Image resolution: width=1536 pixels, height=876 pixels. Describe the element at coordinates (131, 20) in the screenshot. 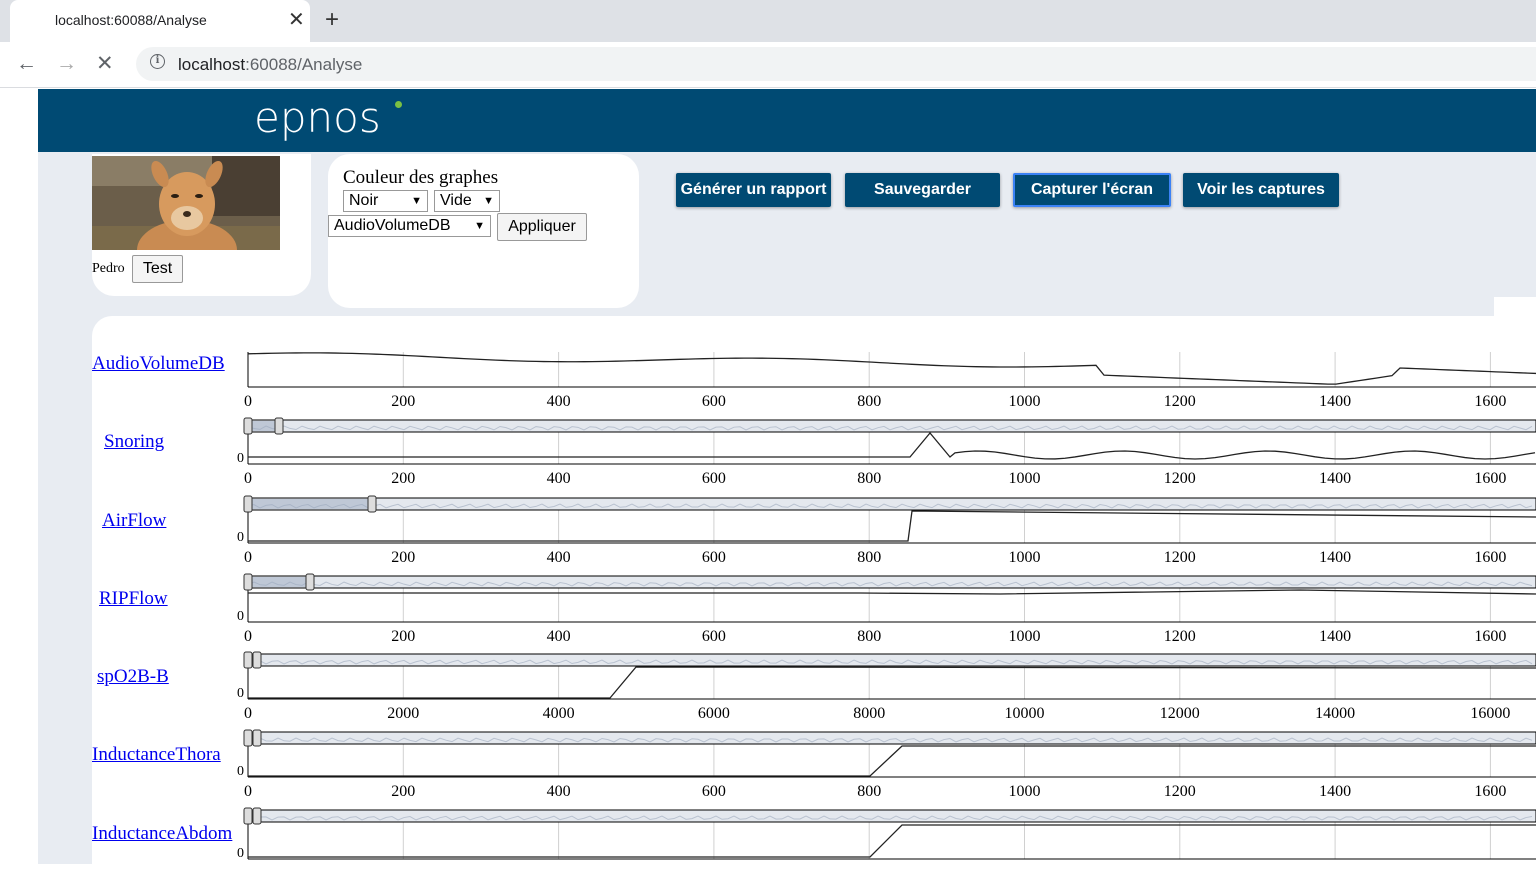

I see `tab-title: localhost:60088/Analyse` at that location.